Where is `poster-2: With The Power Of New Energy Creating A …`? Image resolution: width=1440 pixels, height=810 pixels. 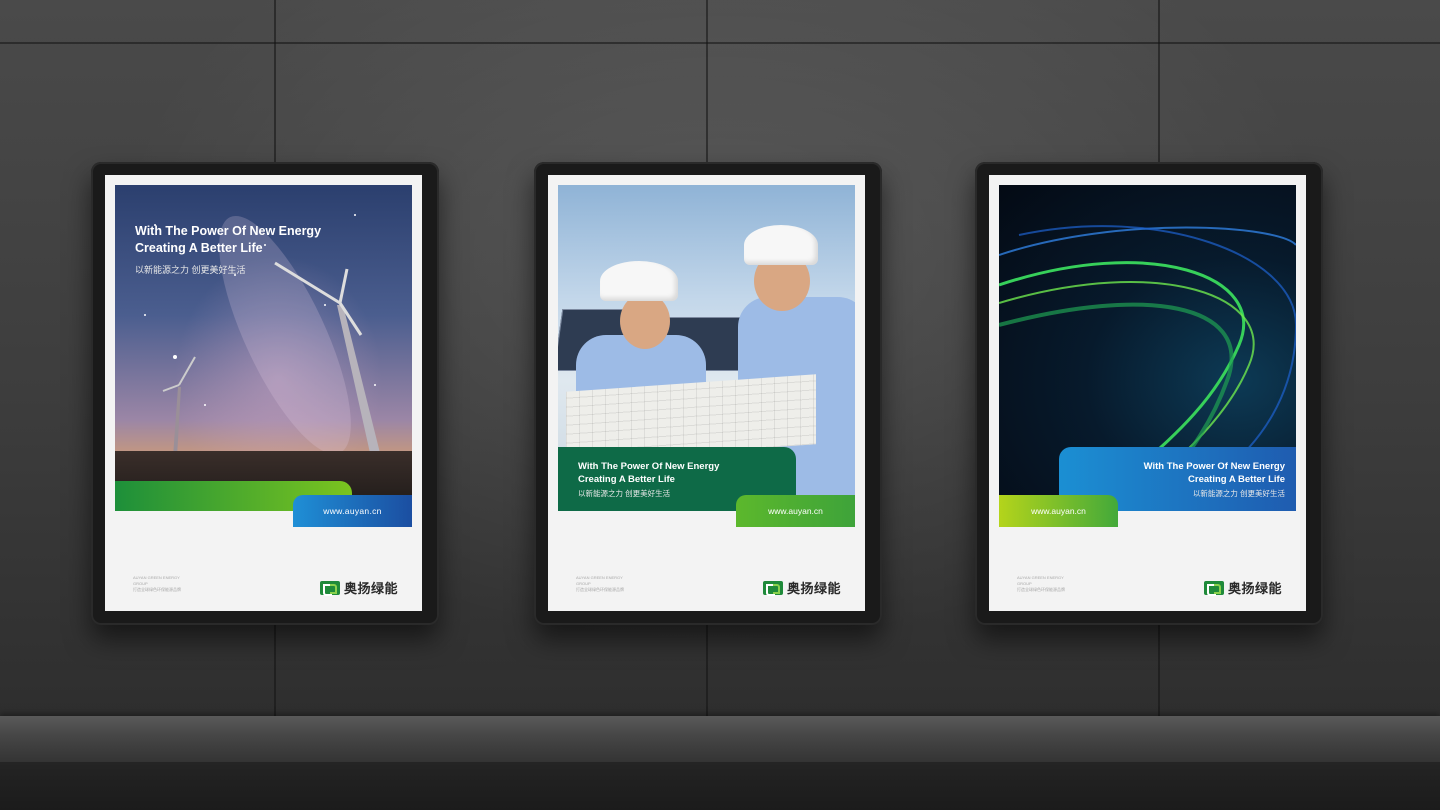 poster-2: With The Power Of New Energy Creating A … is located at coordinates (706, 393).